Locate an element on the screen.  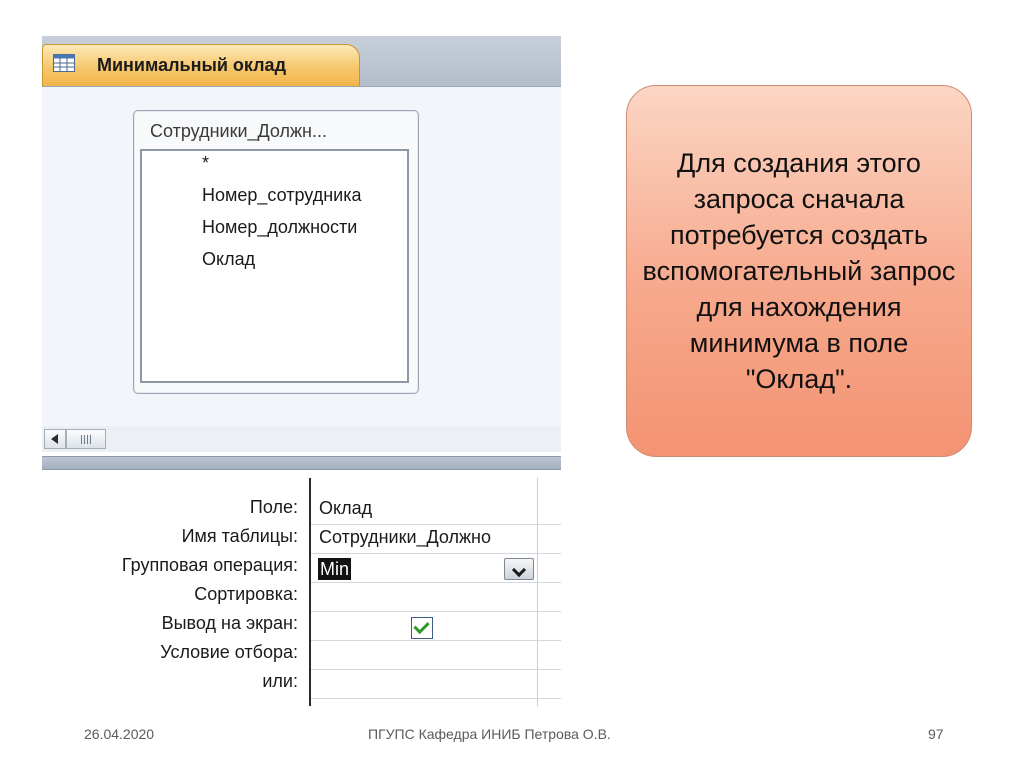
row-label-field: Поле: is located at coordinates (273, 507).